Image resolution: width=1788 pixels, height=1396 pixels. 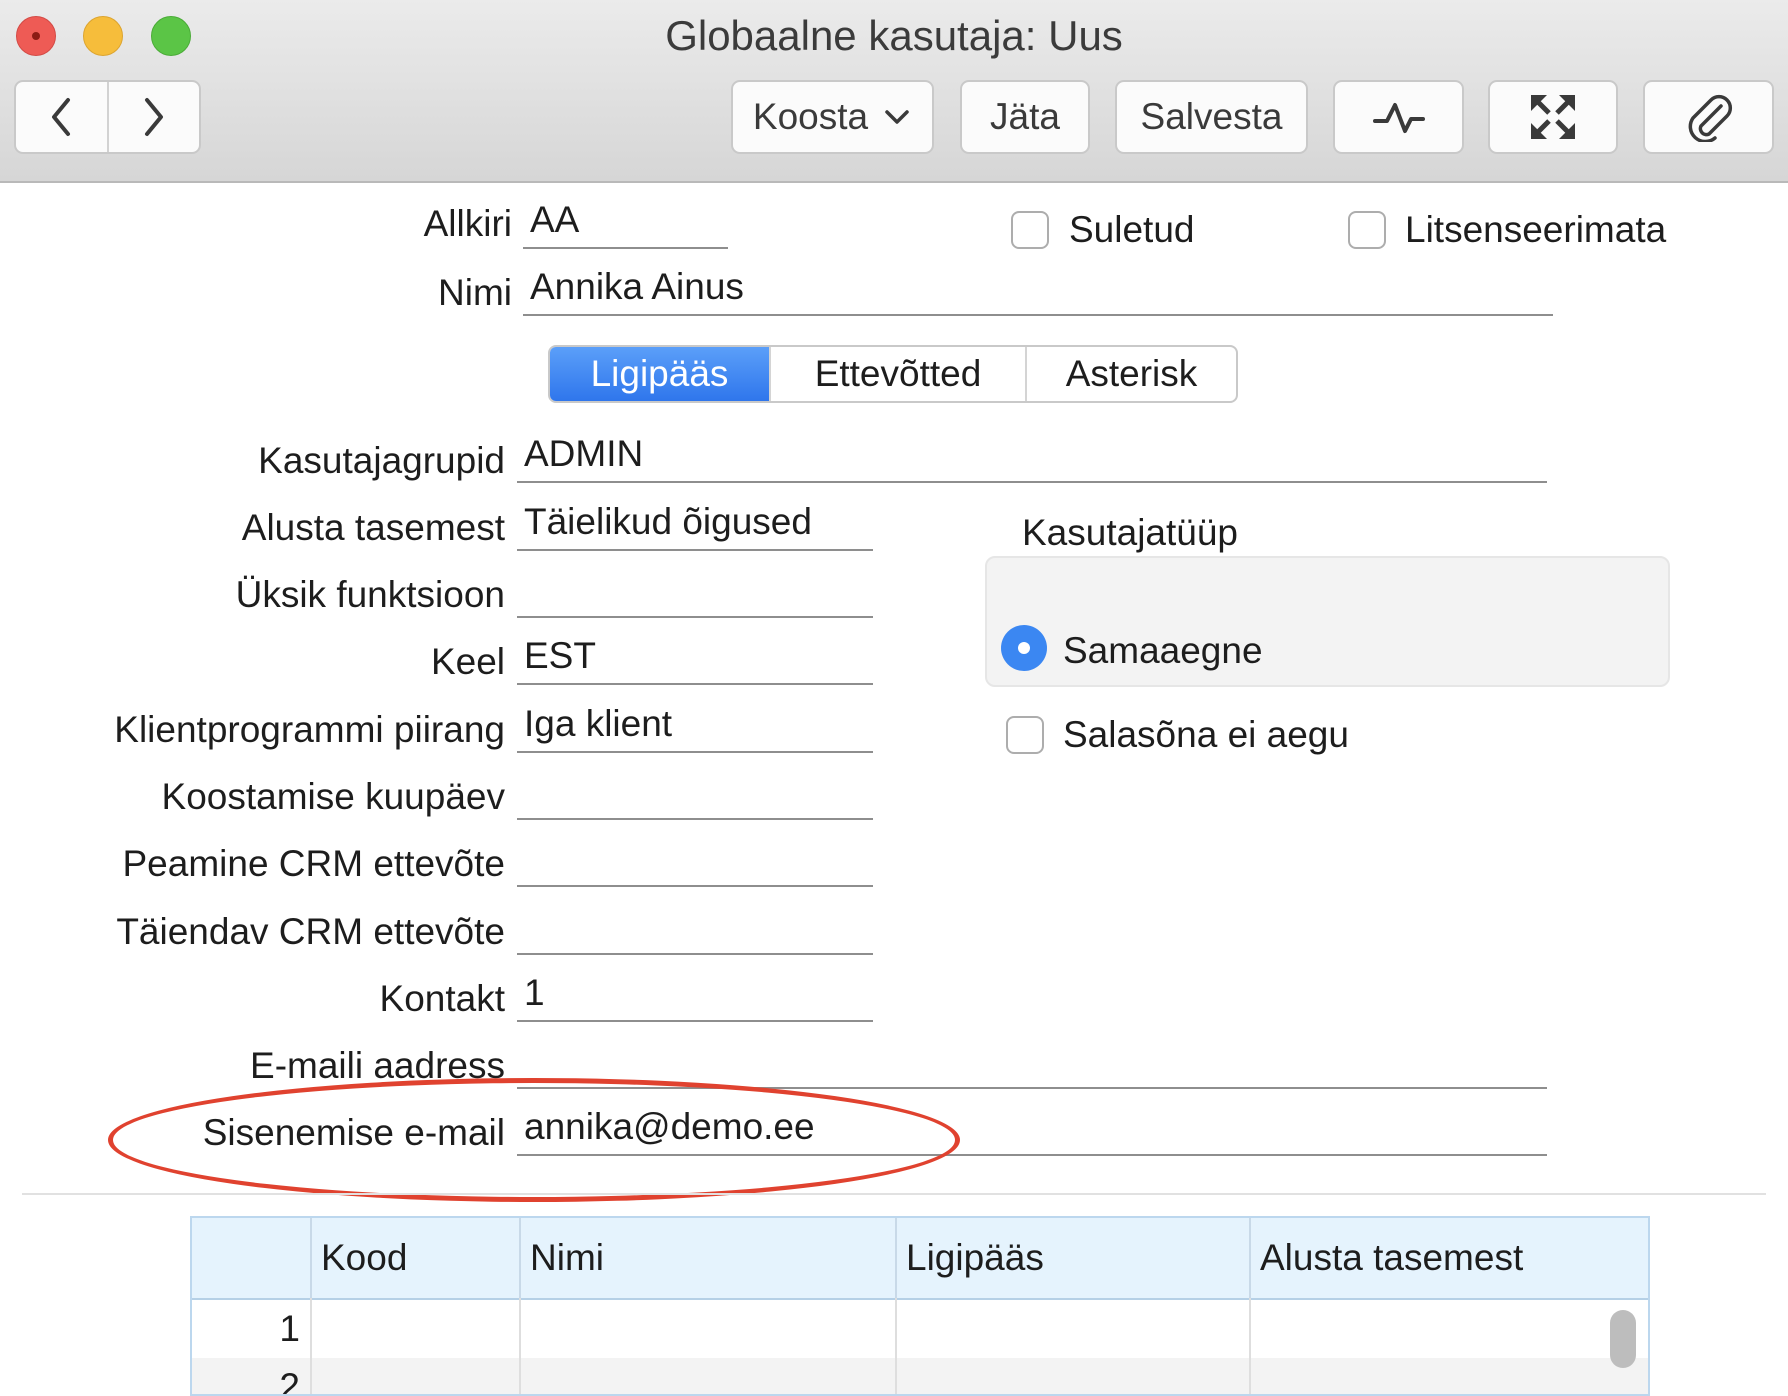 I want to click on paperclip-icon, so click(x=1710, y=118).